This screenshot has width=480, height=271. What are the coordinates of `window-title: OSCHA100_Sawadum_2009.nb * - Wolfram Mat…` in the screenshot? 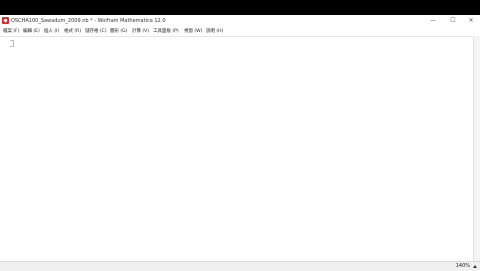 It's located at (88, 21).